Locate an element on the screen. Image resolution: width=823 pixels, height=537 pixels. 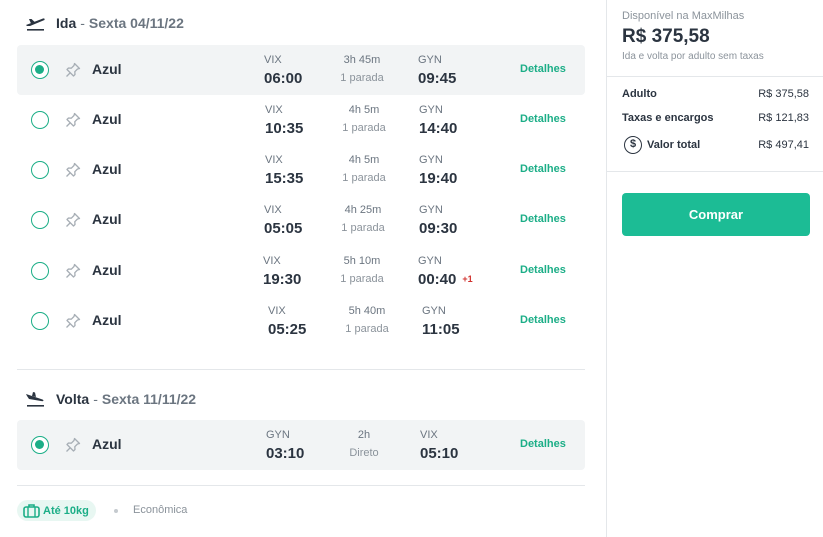
arrival-time: 19:40 is located at coordinates (438, 178).